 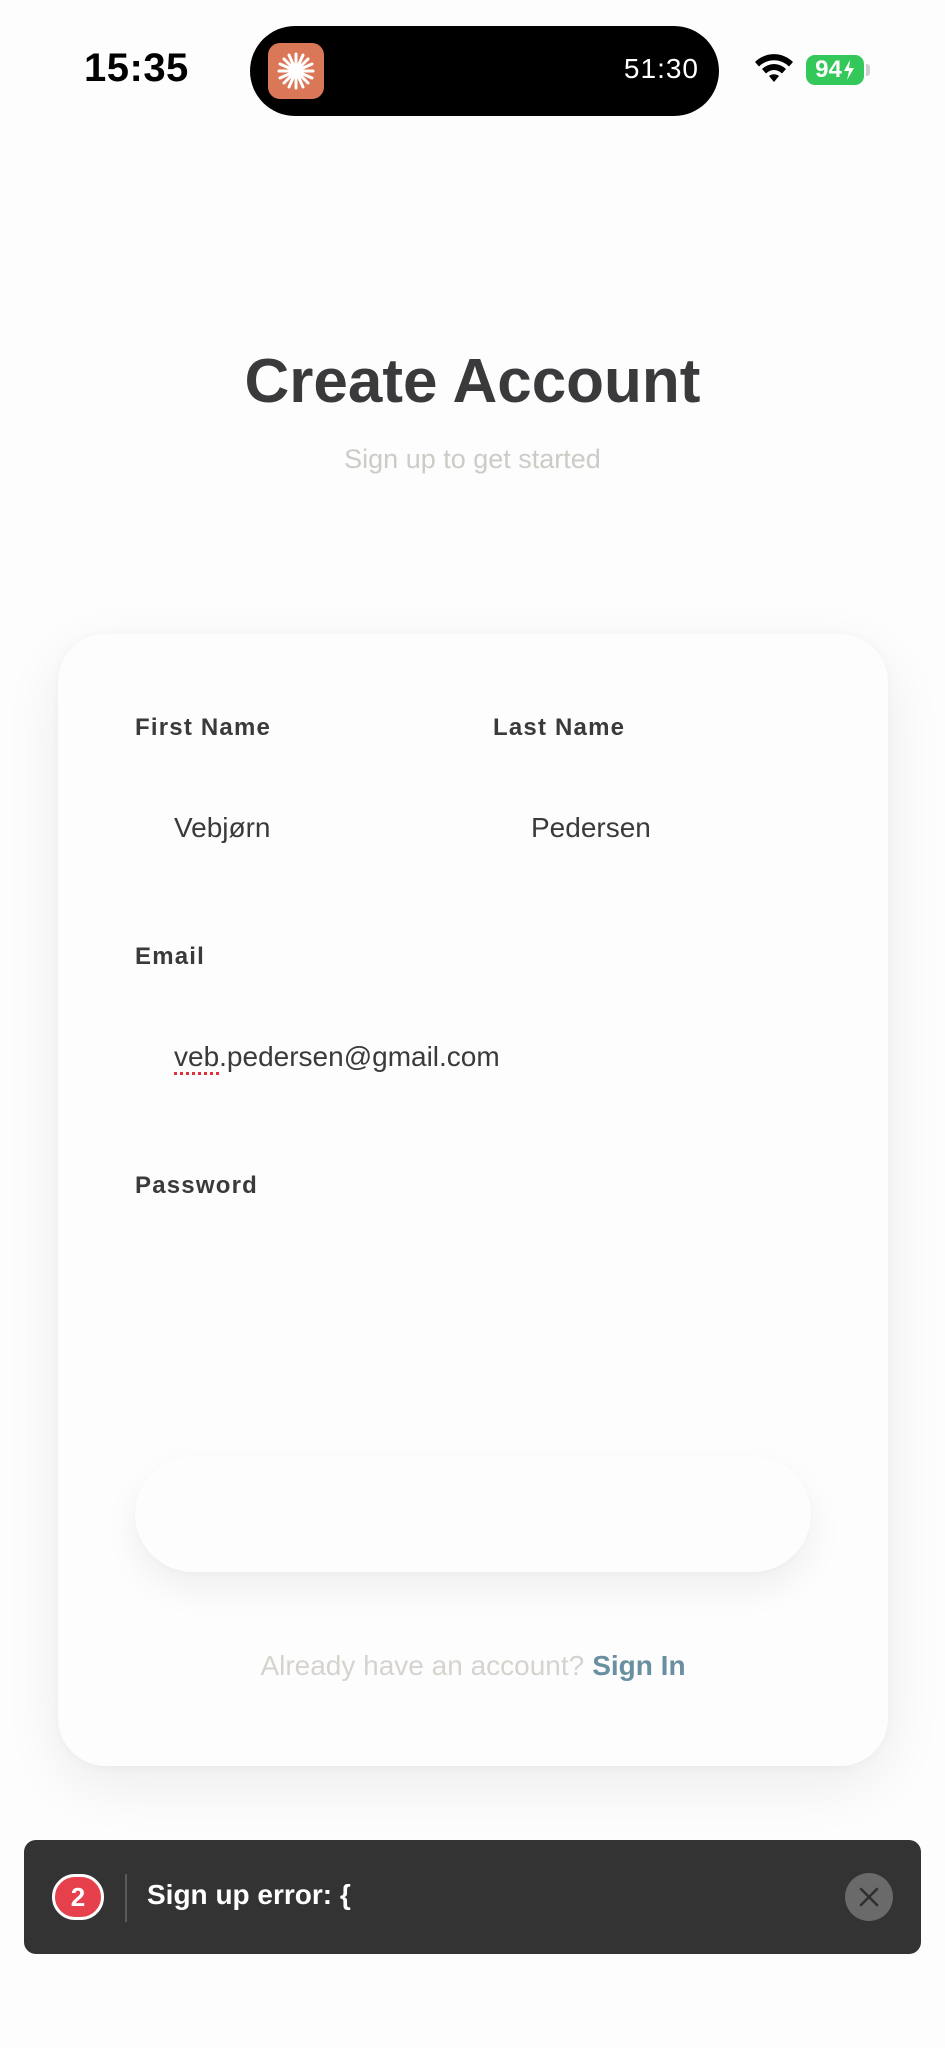 I want to click on signin-prompt: Already have an account? Sign In, so click(x=473, y=1666).